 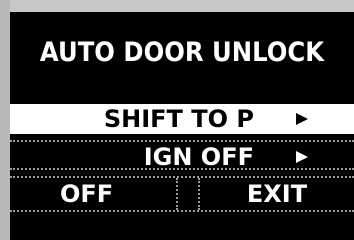 I want to click on off-softkey: OFF, so click(x=94, y=194).